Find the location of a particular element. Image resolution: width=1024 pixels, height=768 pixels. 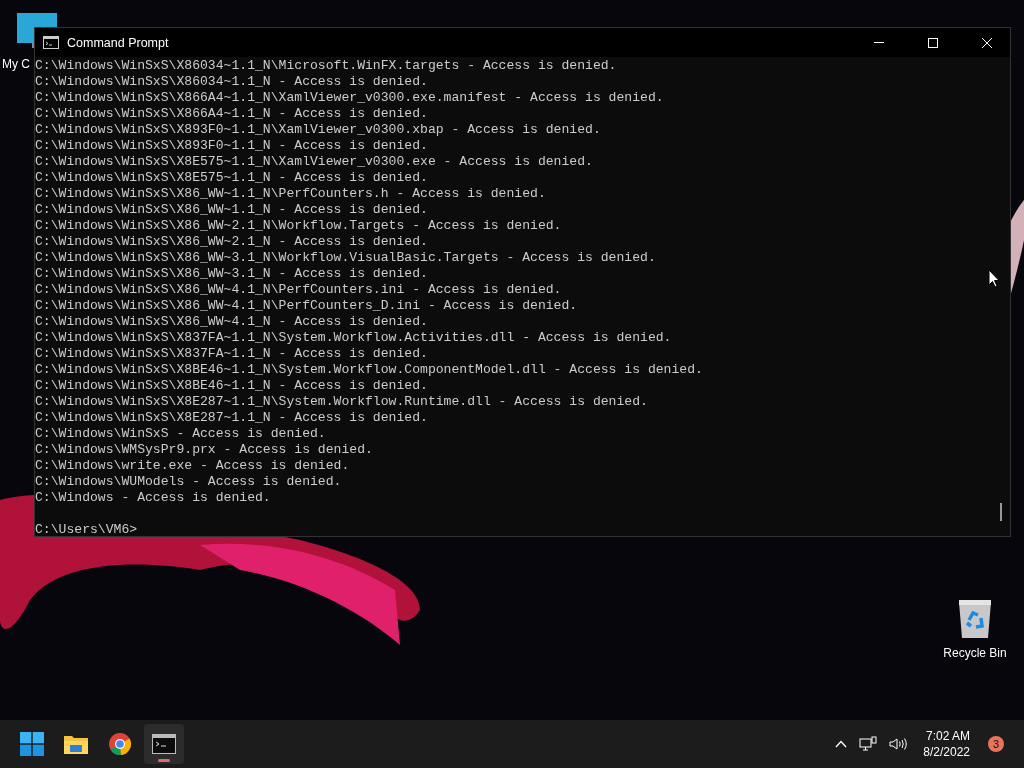

console-line: C:\Windows\WMSysPr9.prx - Access is denied. is located at coordinates (204, 450).